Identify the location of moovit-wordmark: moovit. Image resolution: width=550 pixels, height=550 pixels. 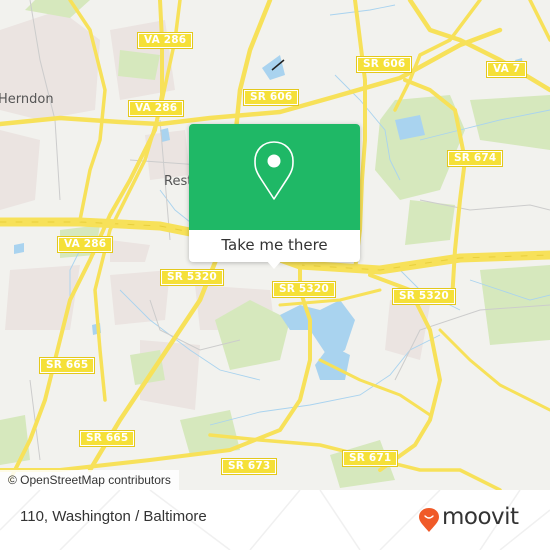
(480, 517).